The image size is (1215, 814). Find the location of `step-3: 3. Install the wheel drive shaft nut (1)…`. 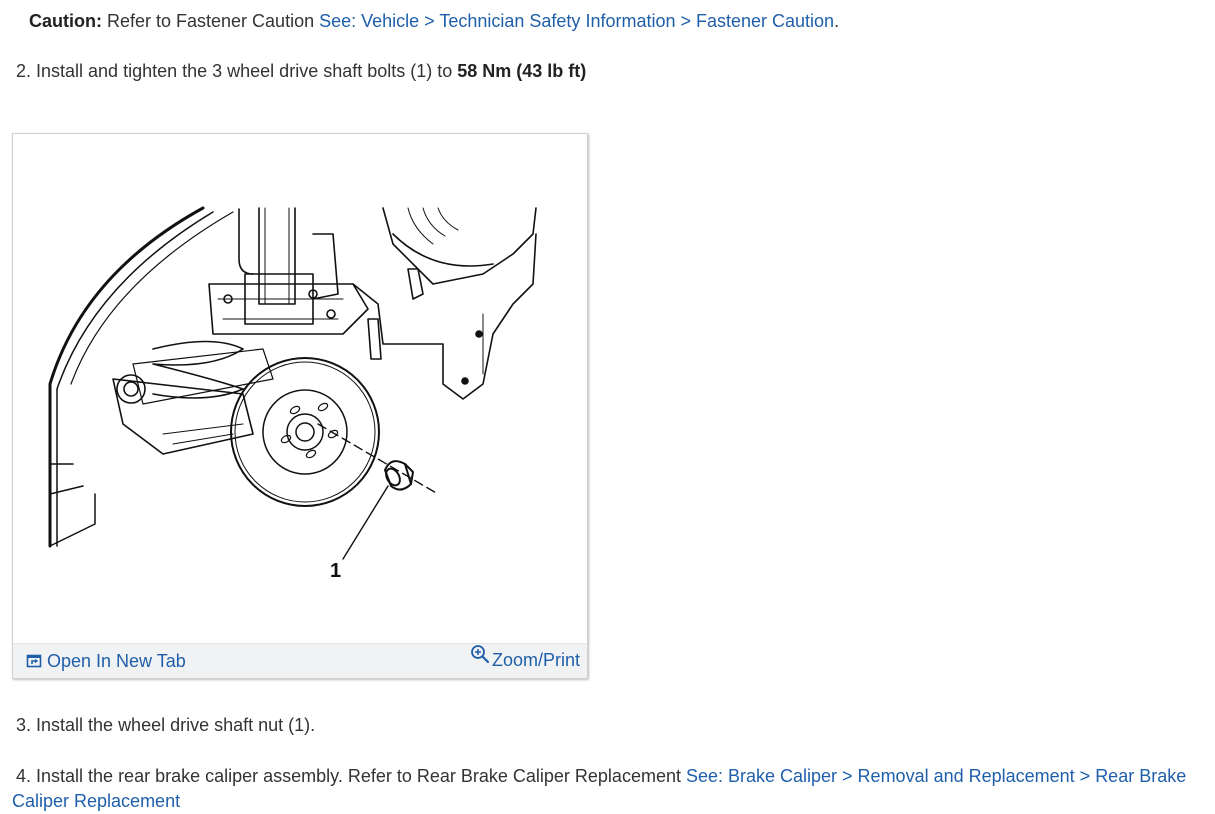

step-3: 3. Install the wheel drive shaft nut (1)… is located at coordinates (165, 725).